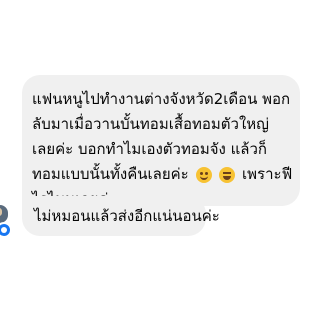  Describe the element at coordinates (6, 230) in the screenshot. I see `messenger-badge-icon` at that location.